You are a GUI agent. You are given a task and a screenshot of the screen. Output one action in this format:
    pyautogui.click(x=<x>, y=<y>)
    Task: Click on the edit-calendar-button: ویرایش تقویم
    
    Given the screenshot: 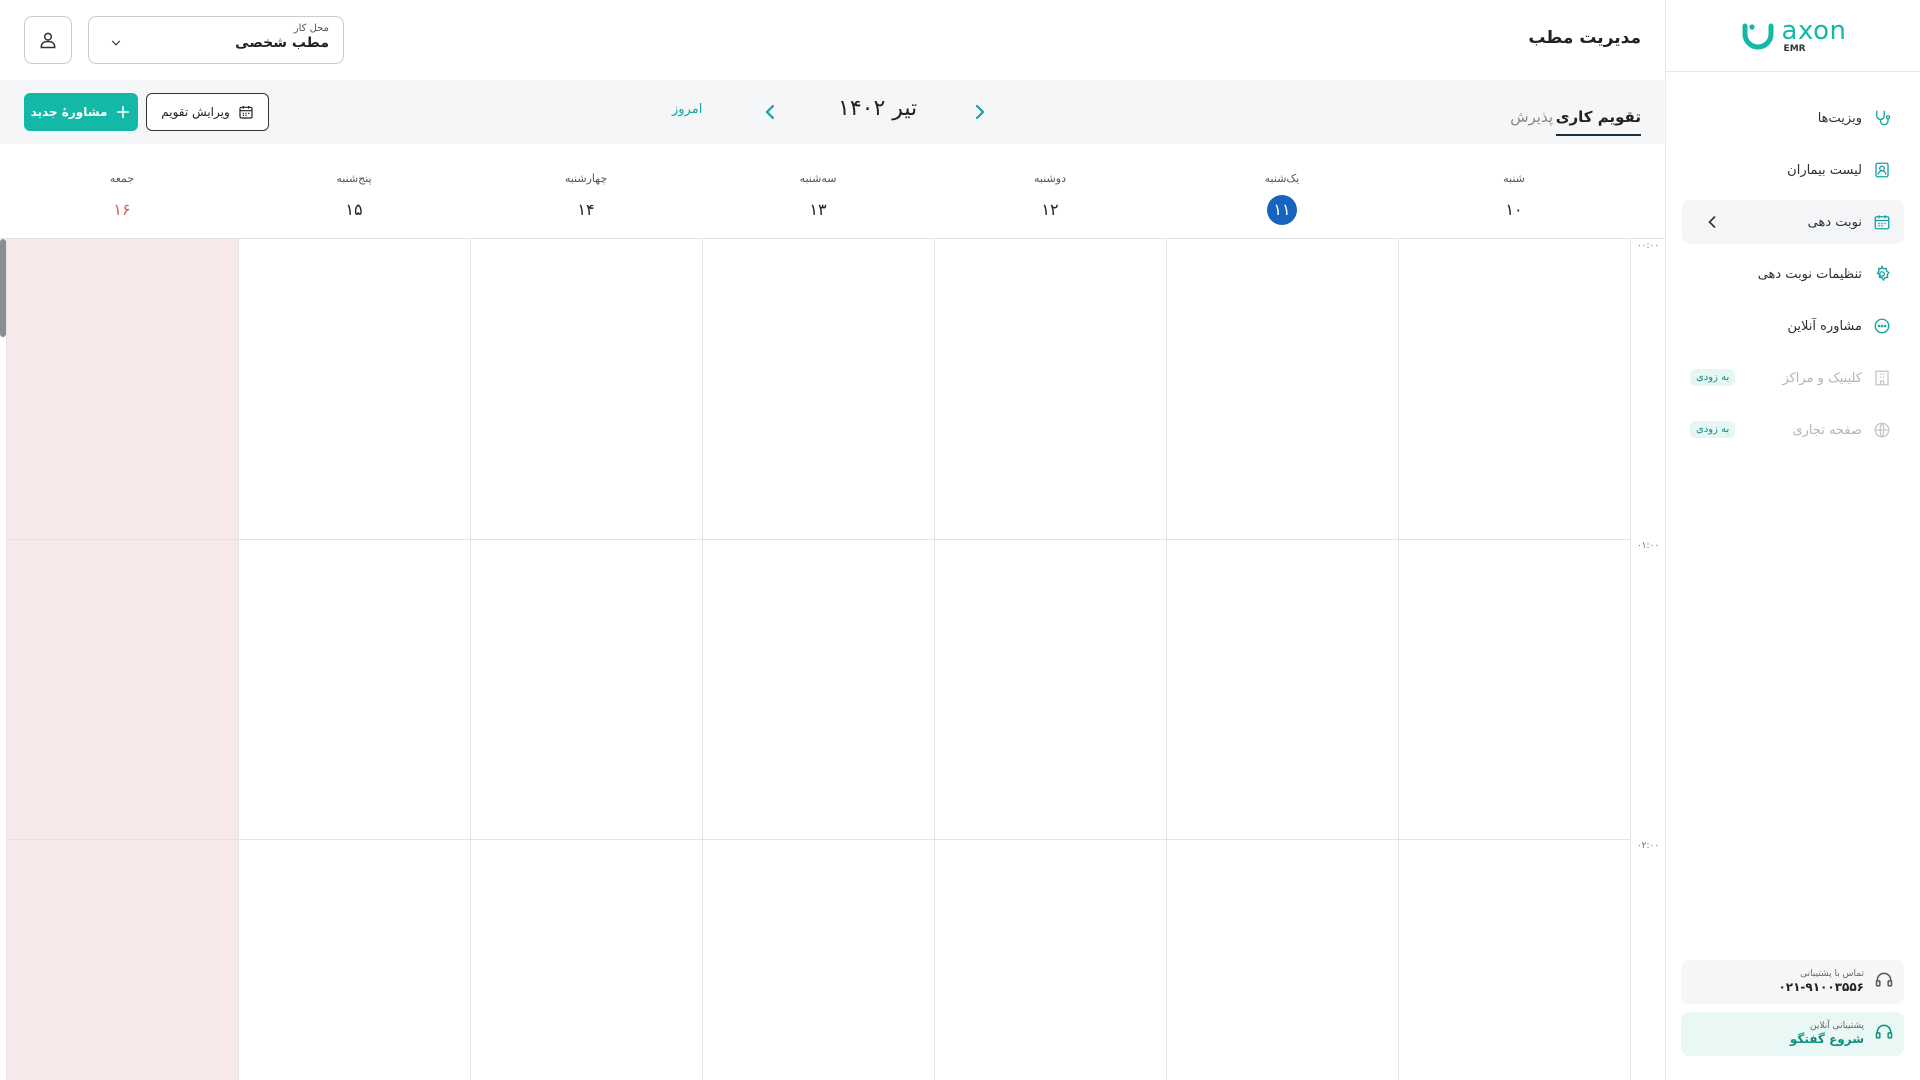 What is the action you would take?
    pyautogui.click(x=207, y=112)
    